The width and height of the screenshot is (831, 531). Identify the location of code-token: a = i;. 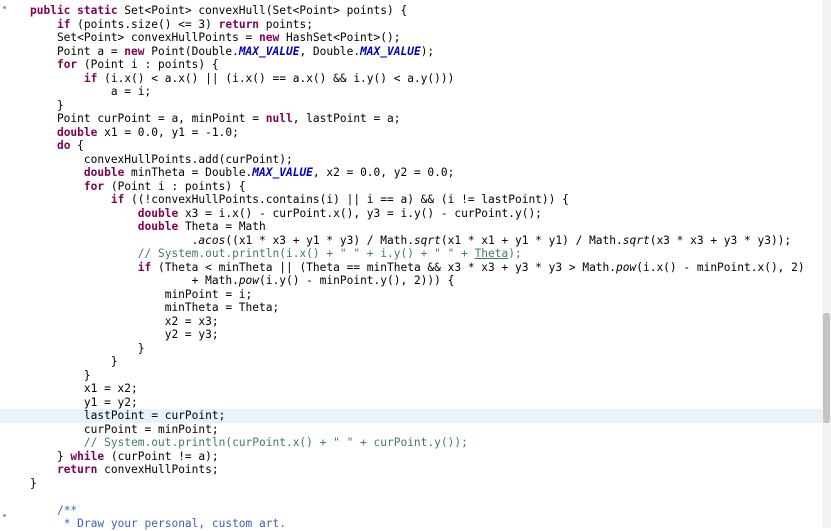
(91, 91).